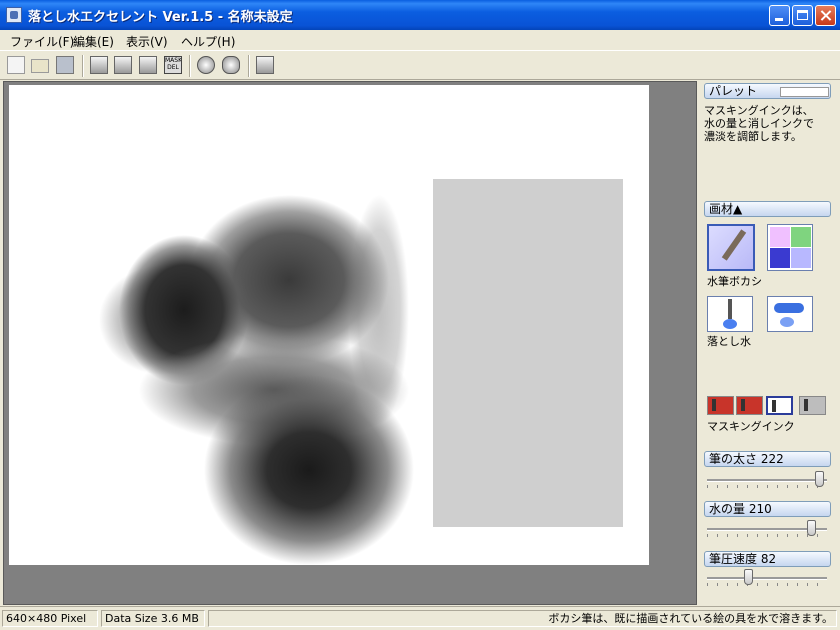  I want to click on status-hint: ボカシ筆は、既に描画されている絵の具を水で溶きます。, so click(522, 618).